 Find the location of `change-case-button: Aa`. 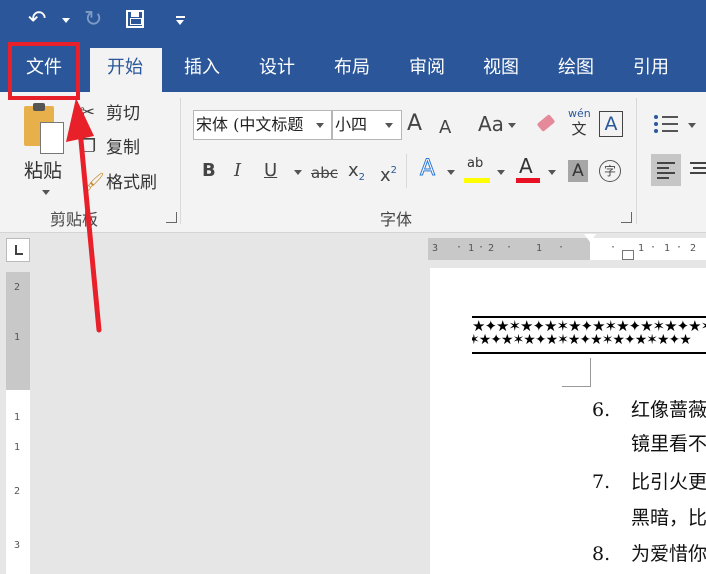

change-case-button: Aa is located at coordinates (491, 124).